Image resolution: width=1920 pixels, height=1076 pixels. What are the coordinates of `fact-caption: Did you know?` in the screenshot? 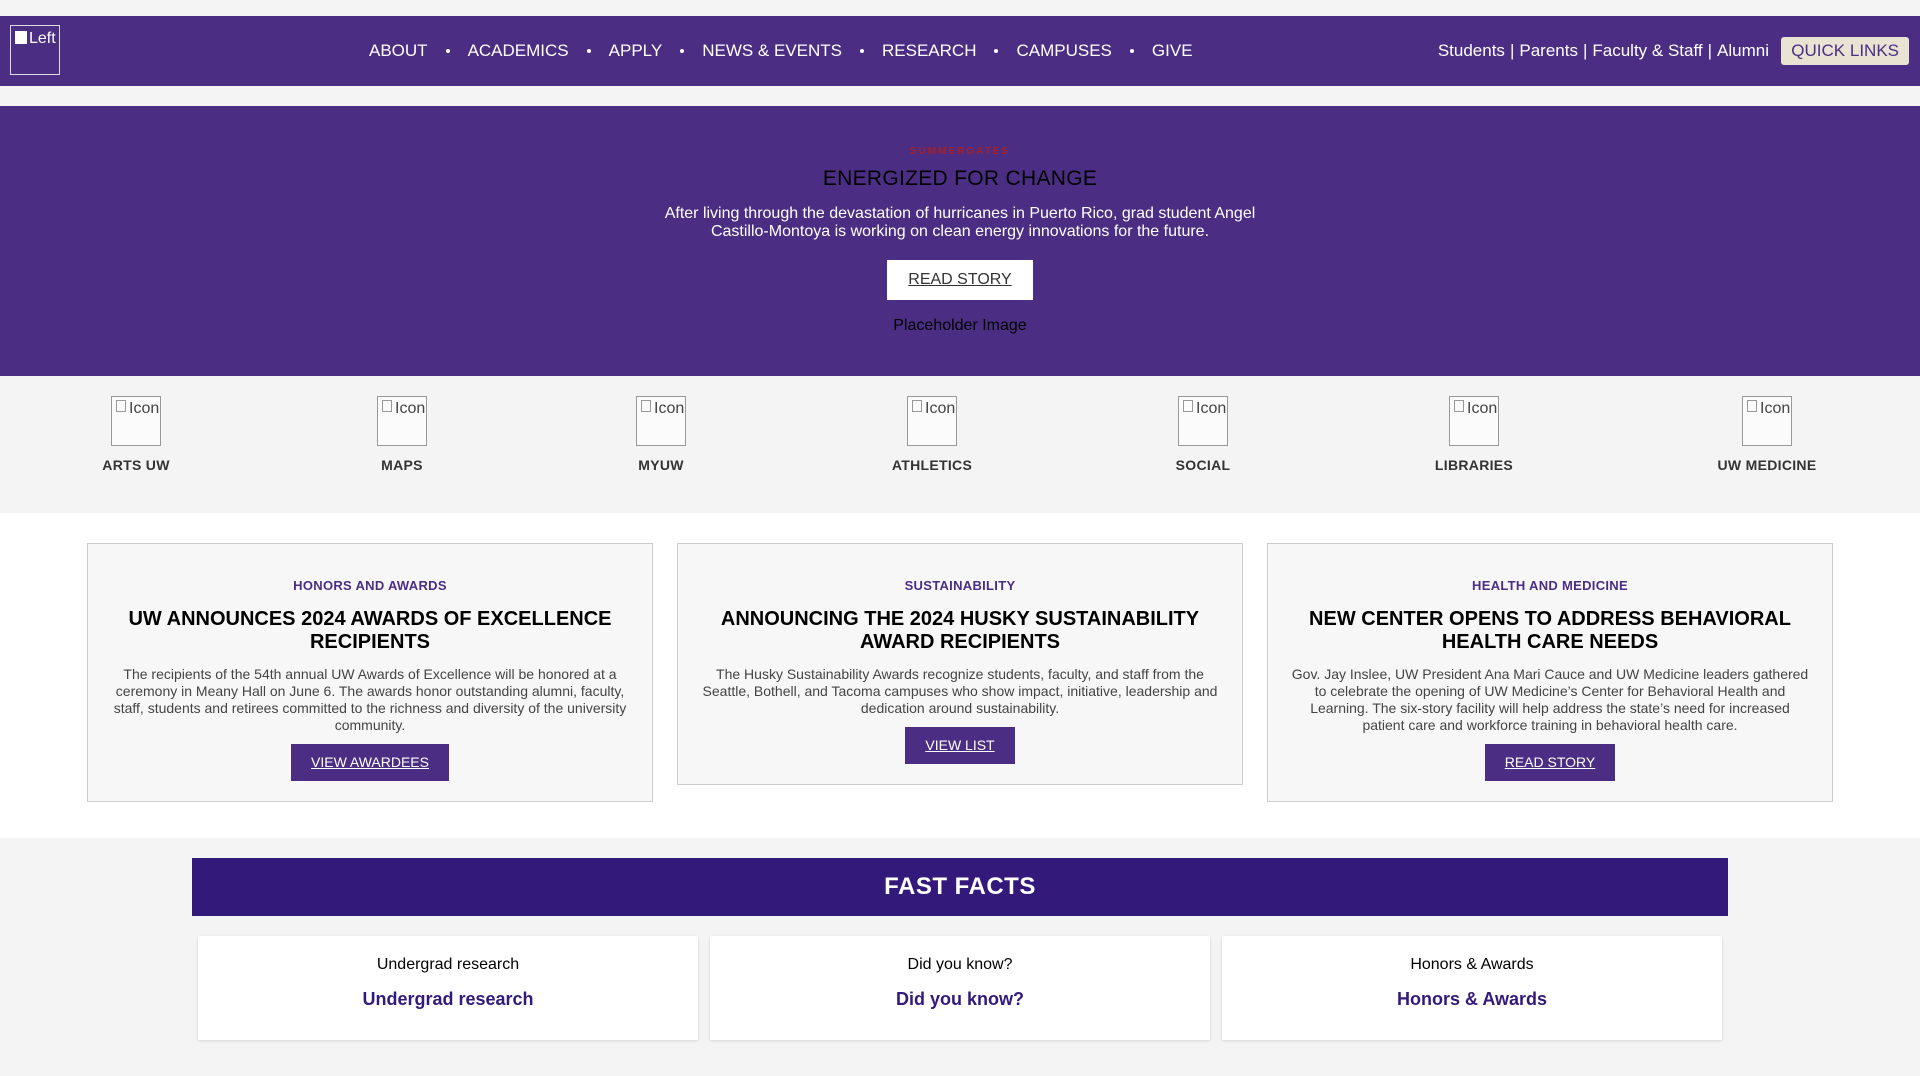 It's located at (960, 964).